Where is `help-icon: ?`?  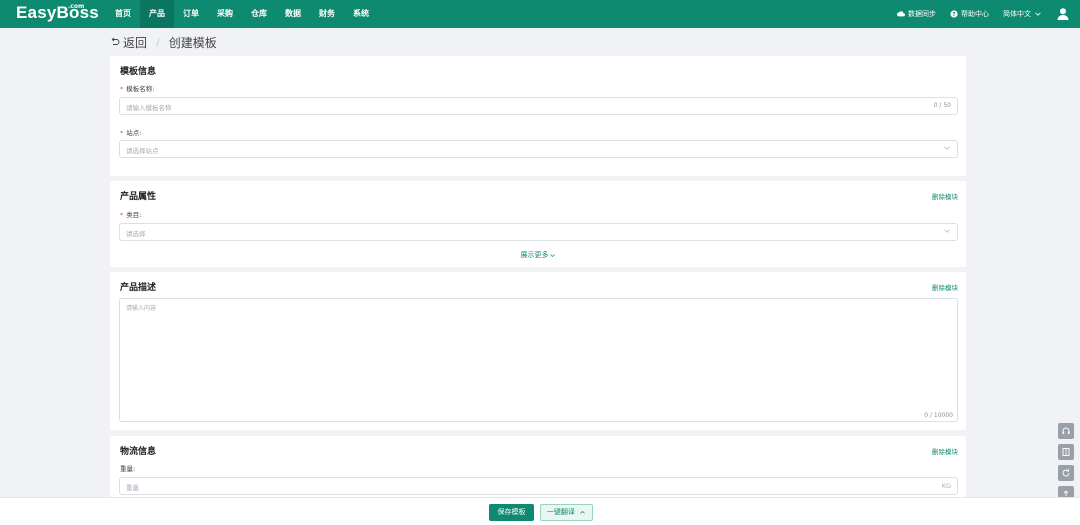
help-icon: ? is located at coordinates (954, 14).